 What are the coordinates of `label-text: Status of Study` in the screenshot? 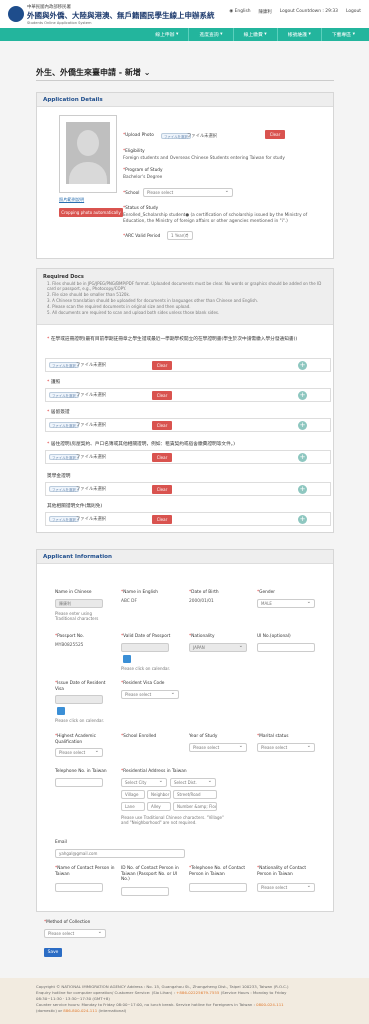 It's located at (142, 208).